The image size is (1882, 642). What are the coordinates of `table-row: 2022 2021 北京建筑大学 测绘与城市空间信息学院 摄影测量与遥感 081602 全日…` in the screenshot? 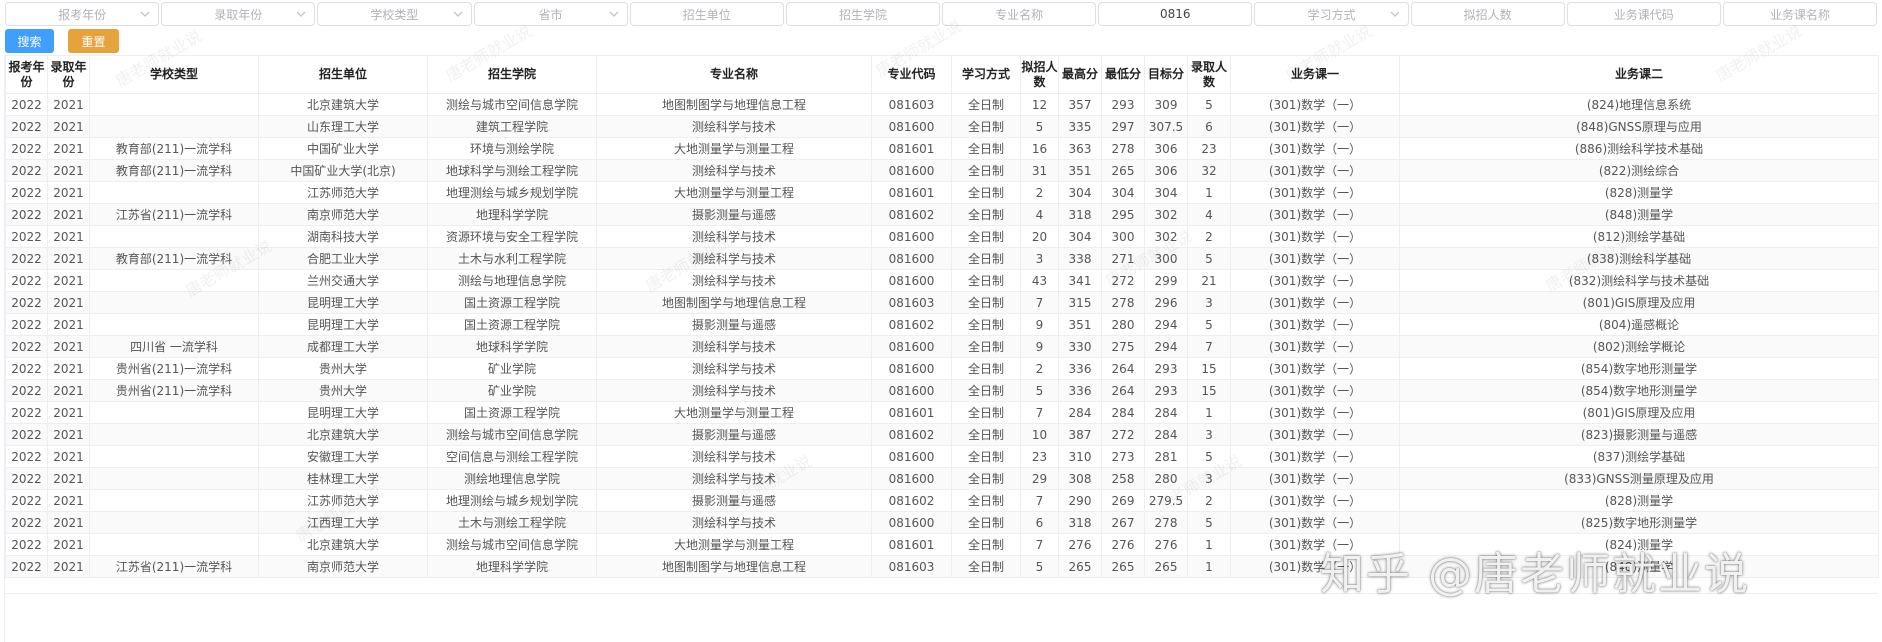 It's located at (942, 434).